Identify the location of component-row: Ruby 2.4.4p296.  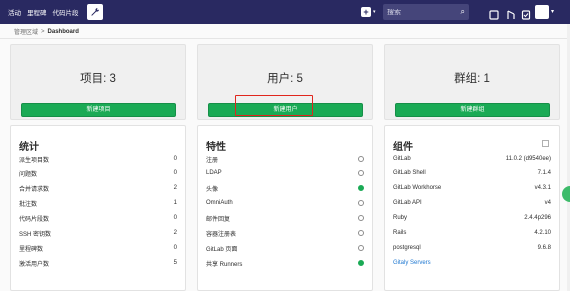
(472, 218).